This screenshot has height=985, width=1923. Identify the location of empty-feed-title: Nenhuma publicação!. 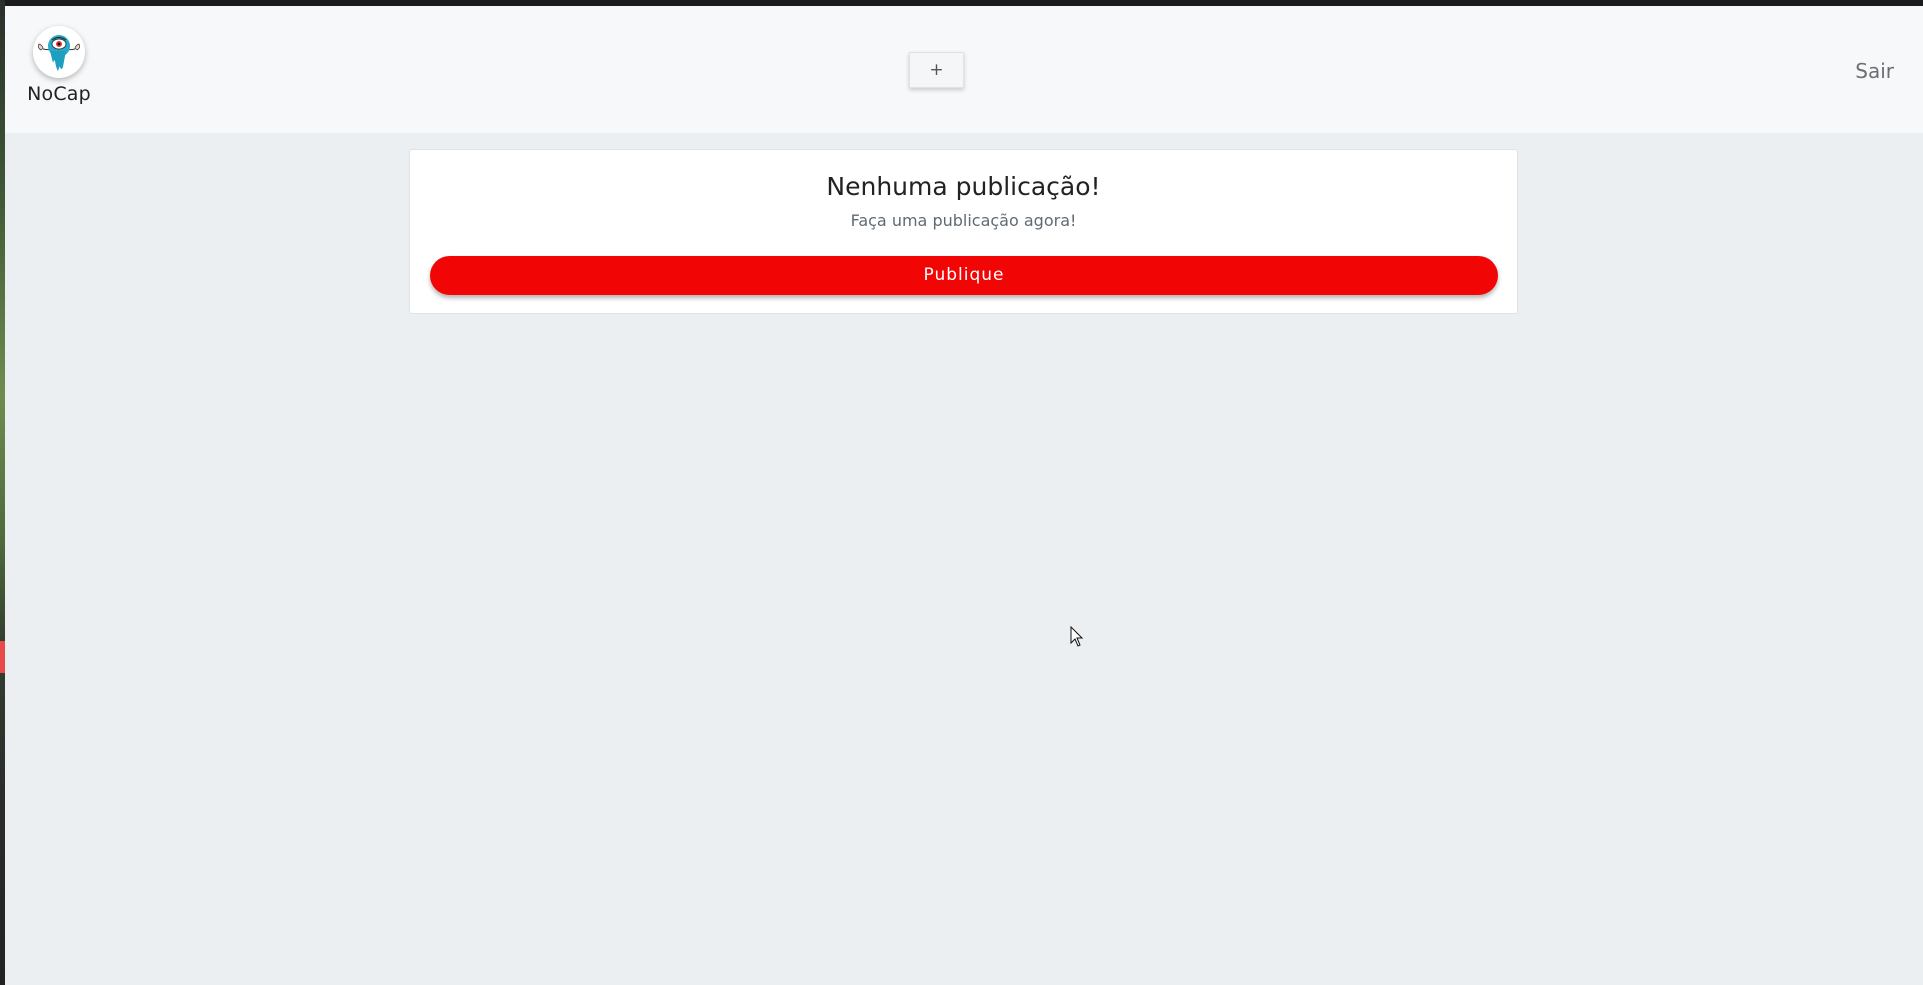
(963, 186).